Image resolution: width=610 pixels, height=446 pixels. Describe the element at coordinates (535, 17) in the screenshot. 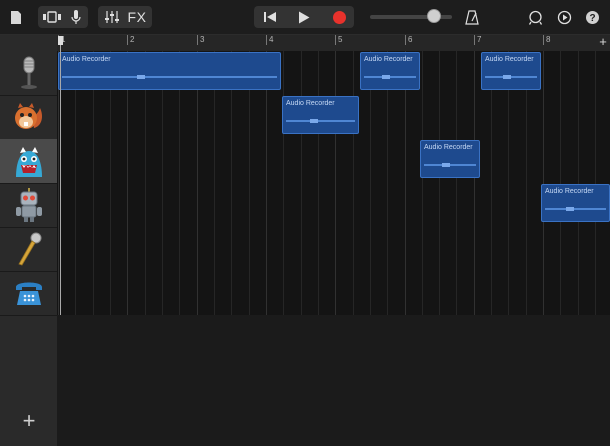

I see `loop-browser-icon` at that location.